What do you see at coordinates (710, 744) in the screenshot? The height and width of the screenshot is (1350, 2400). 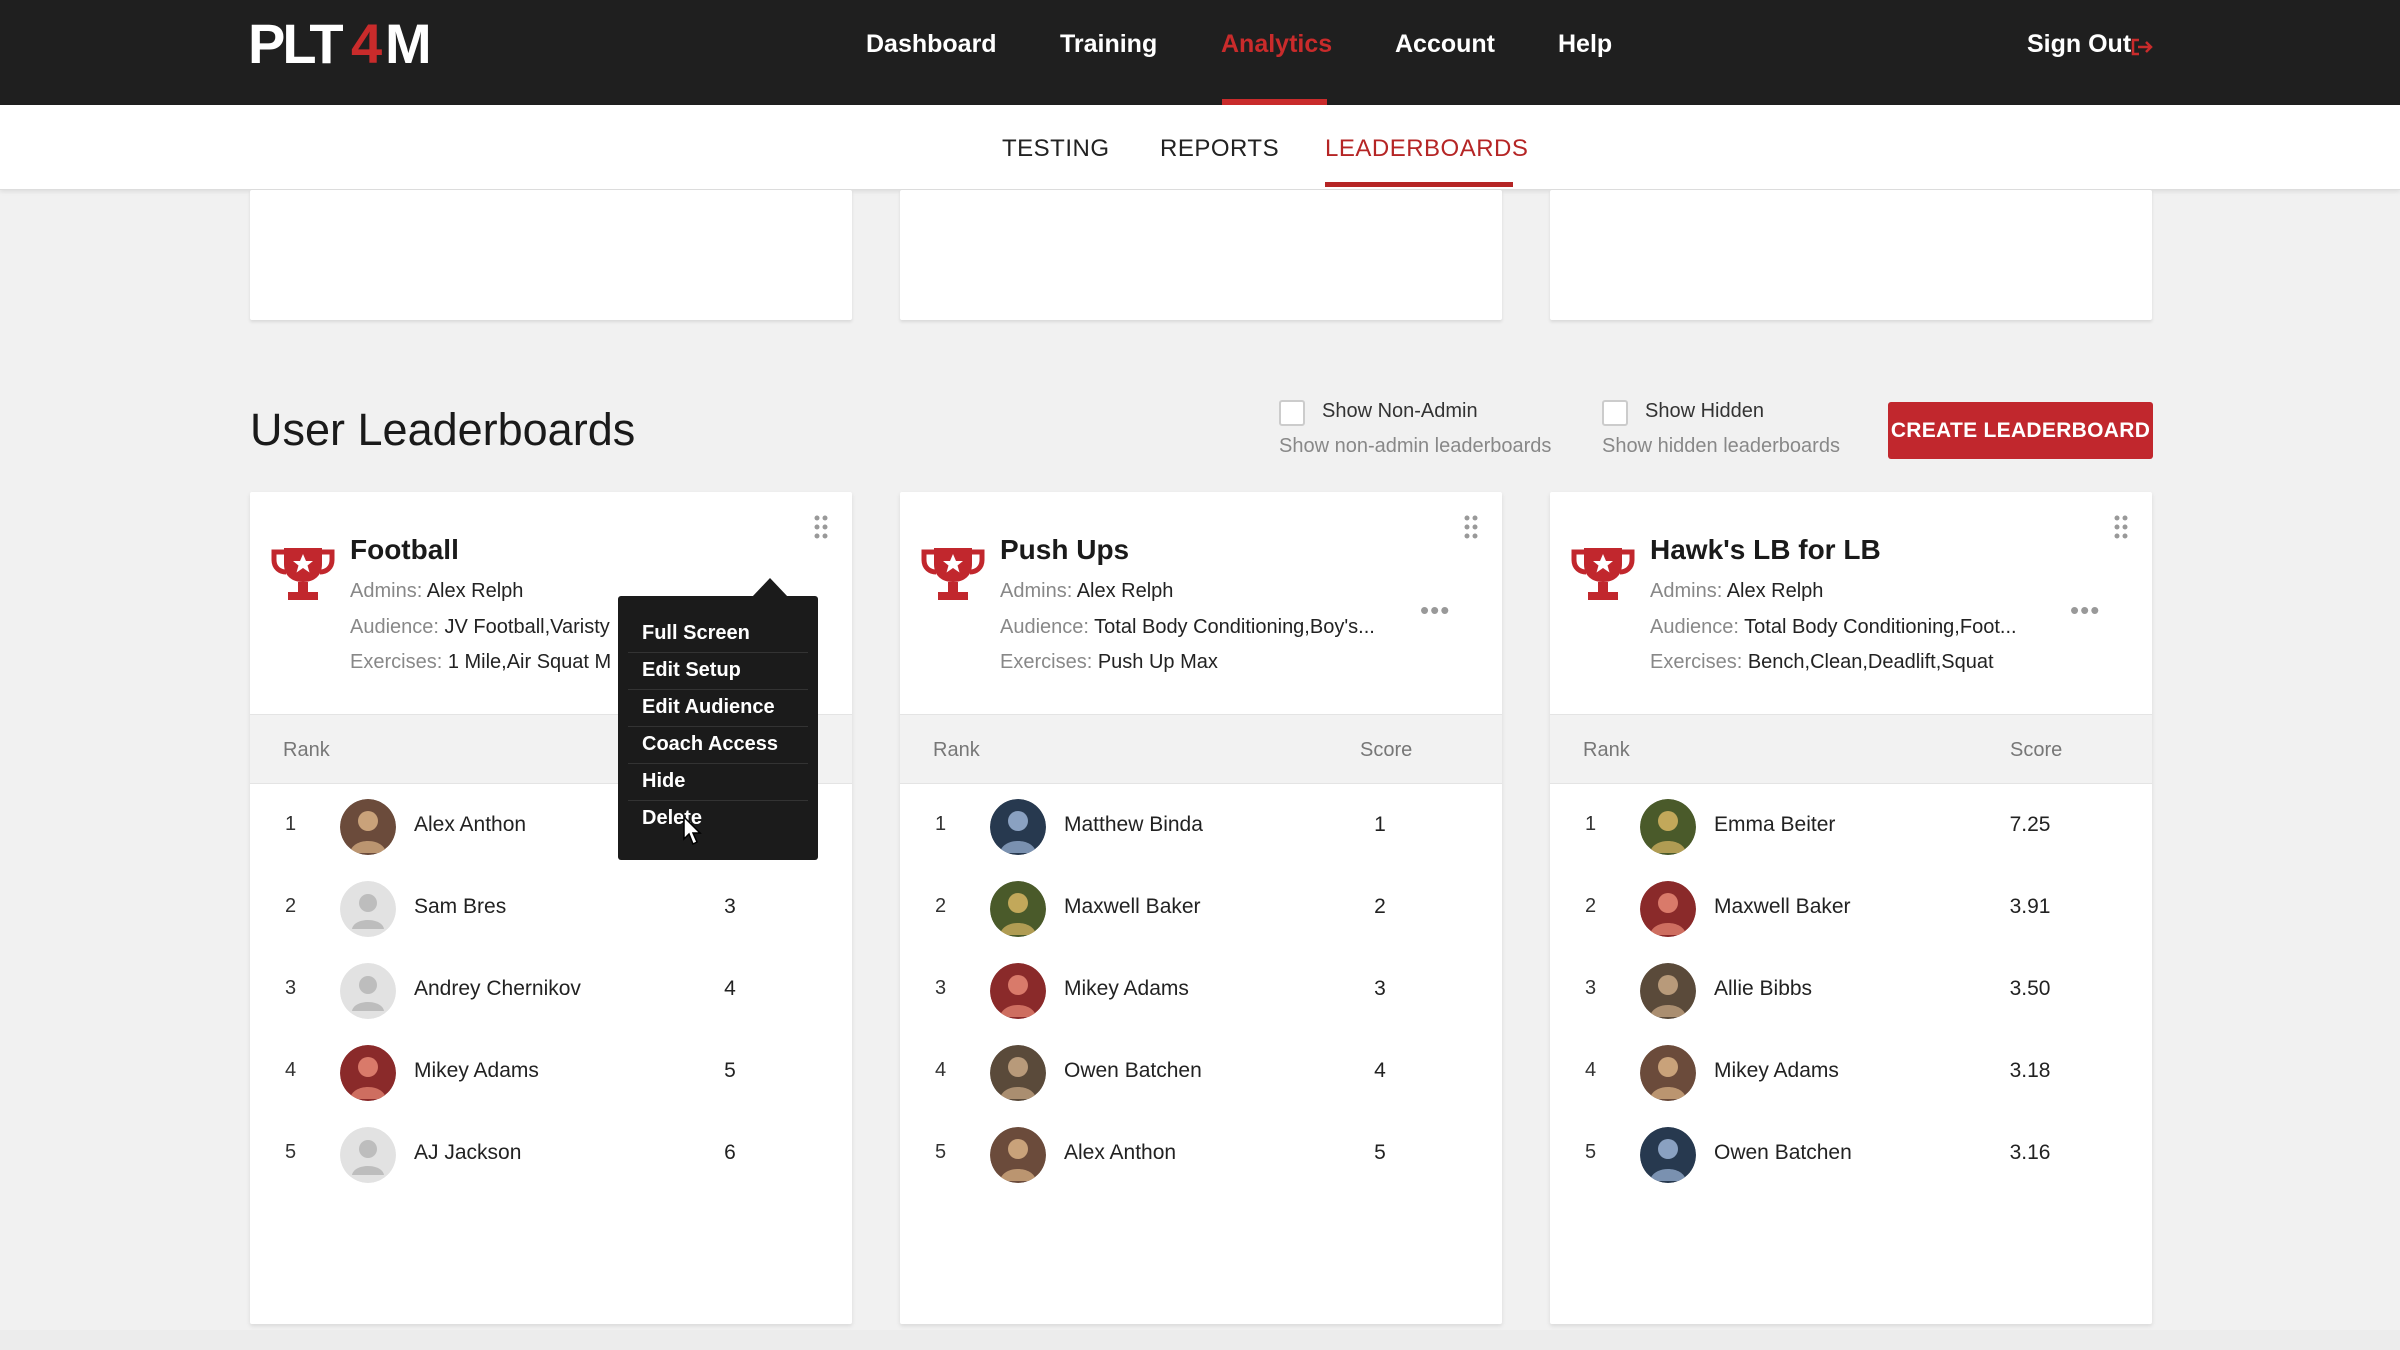 I see `menu-item-coach-access: Coach Access` at bounding box center [710, 744].